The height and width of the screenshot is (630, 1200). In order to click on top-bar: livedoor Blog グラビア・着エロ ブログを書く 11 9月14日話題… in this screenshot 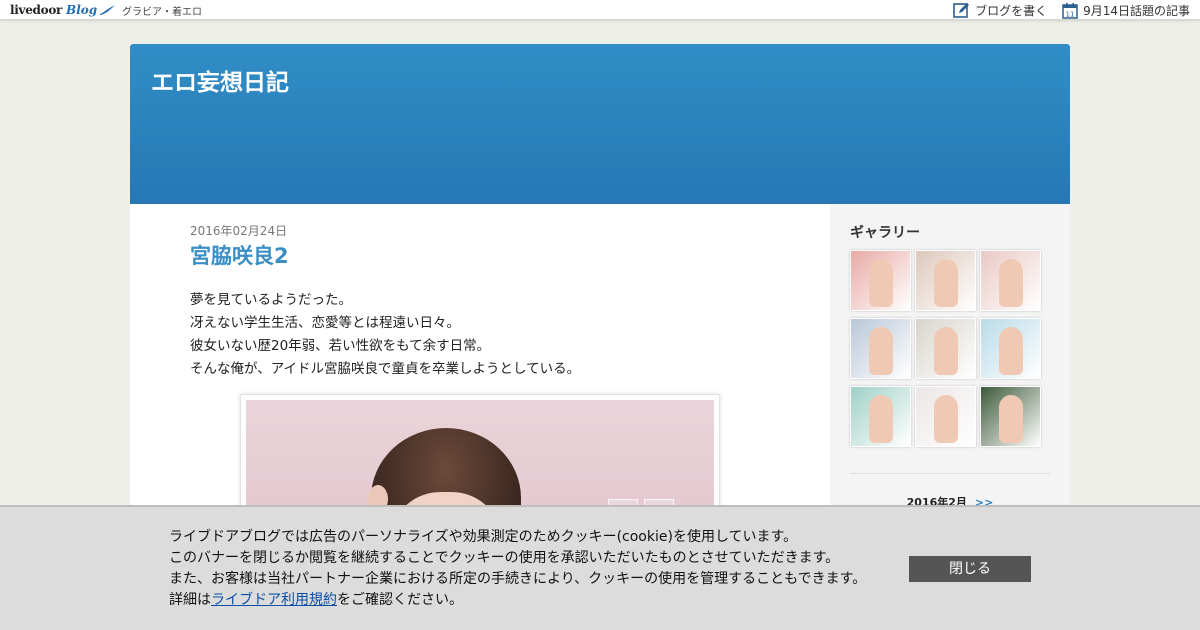, I will do `click(600, 10)`.